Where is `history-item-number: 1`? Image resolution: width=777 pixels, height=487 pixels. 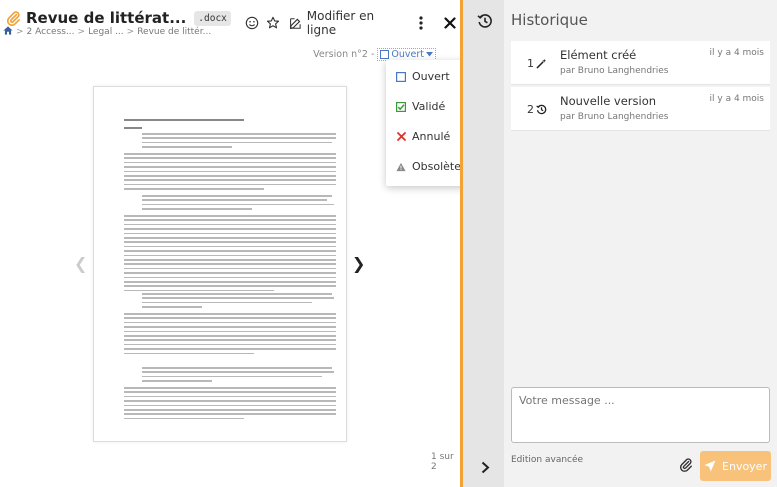 history-item-number: 1 is located at coordinates (537, 63).